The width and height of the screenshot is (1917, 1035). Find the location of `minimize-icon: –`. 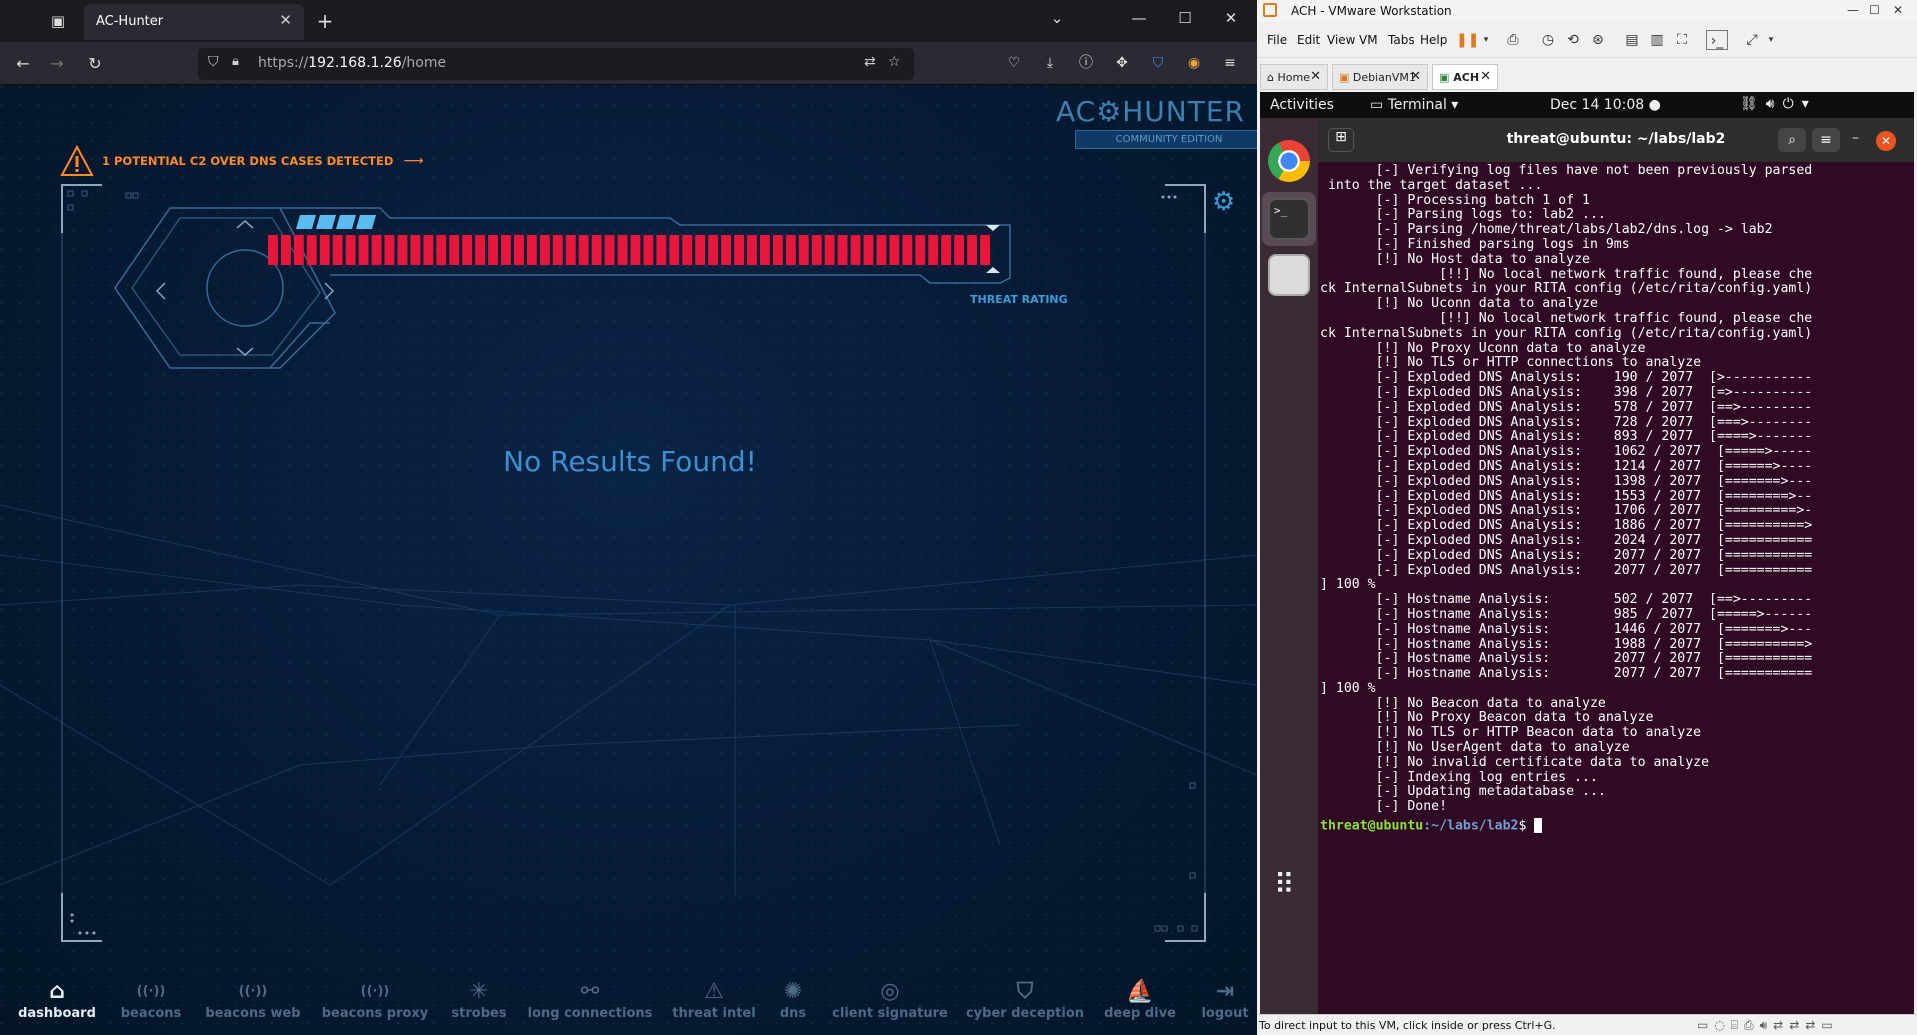

minimize-icon: – is located at coordinates (1855, 138).